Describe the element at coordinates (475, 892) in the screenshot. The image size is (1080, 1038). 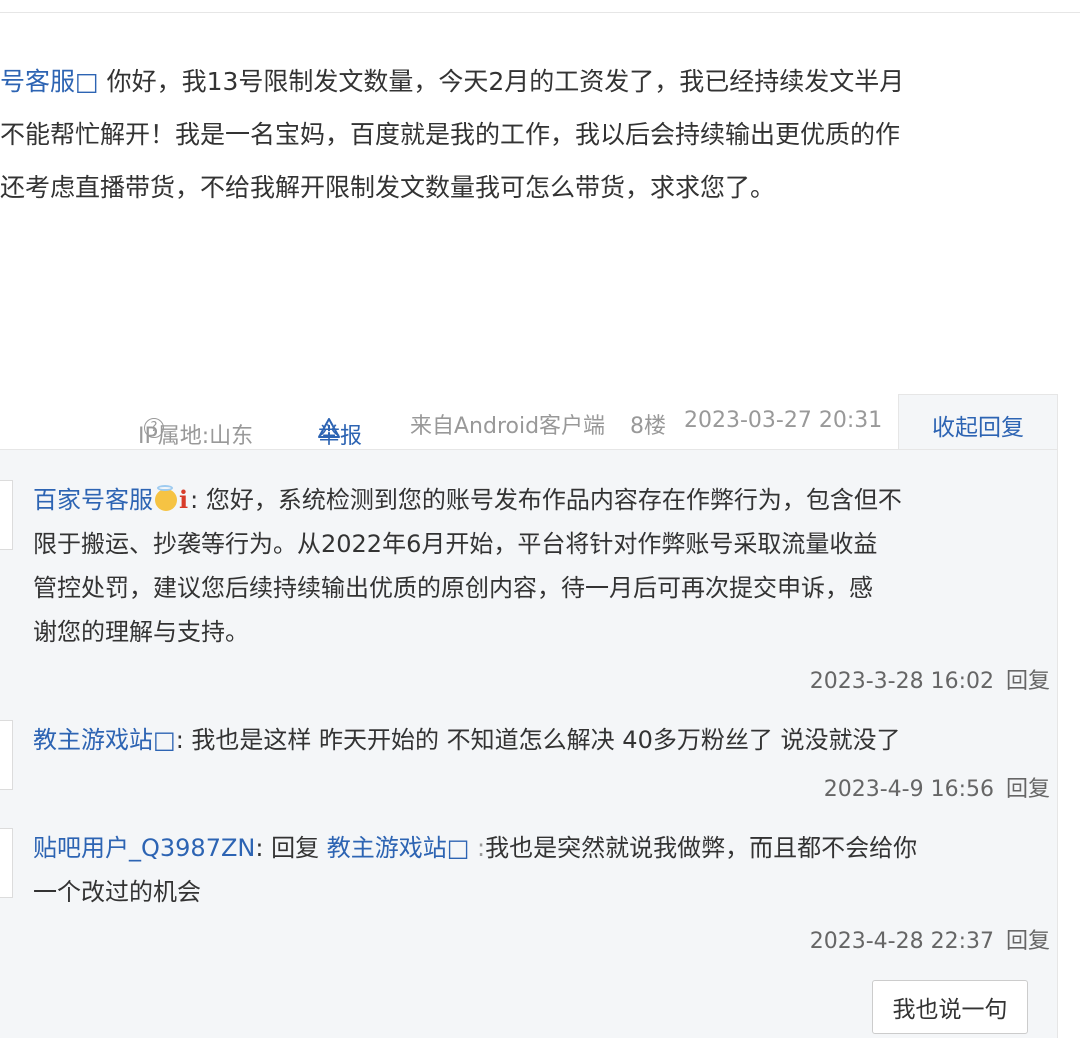
I see `reply-line: 一个改过的机会` at that location.